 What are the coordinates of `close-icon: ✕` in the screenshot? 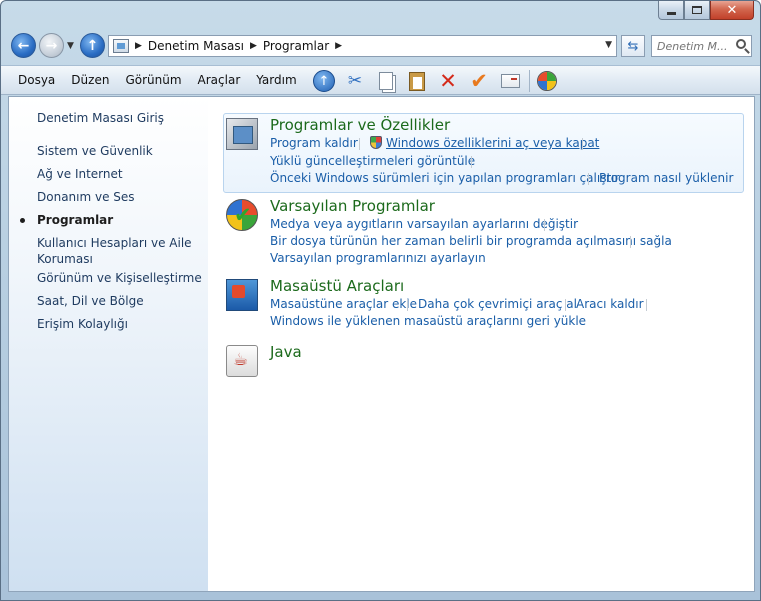 It's located at (732, 10).